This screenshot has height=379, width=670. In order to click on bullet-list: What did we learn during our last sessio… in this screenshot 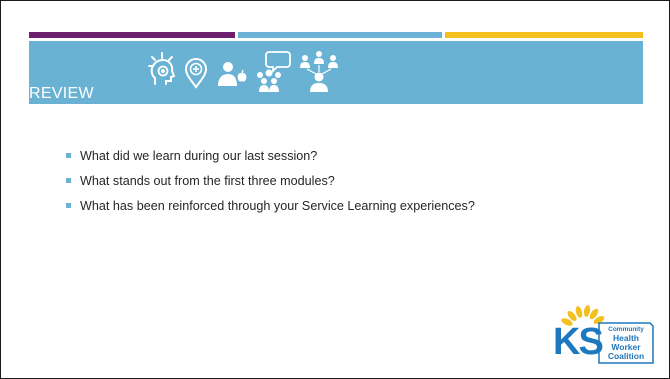, I will do `click(270, 185)`.